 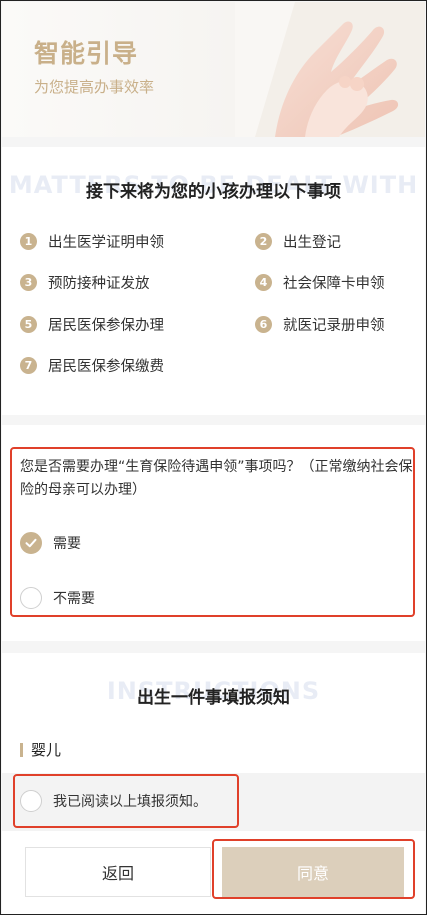 What do you see at coordinates (67, 544) in the screenshot?
I see `option-label: 需要` at bounding box center [67, 544].